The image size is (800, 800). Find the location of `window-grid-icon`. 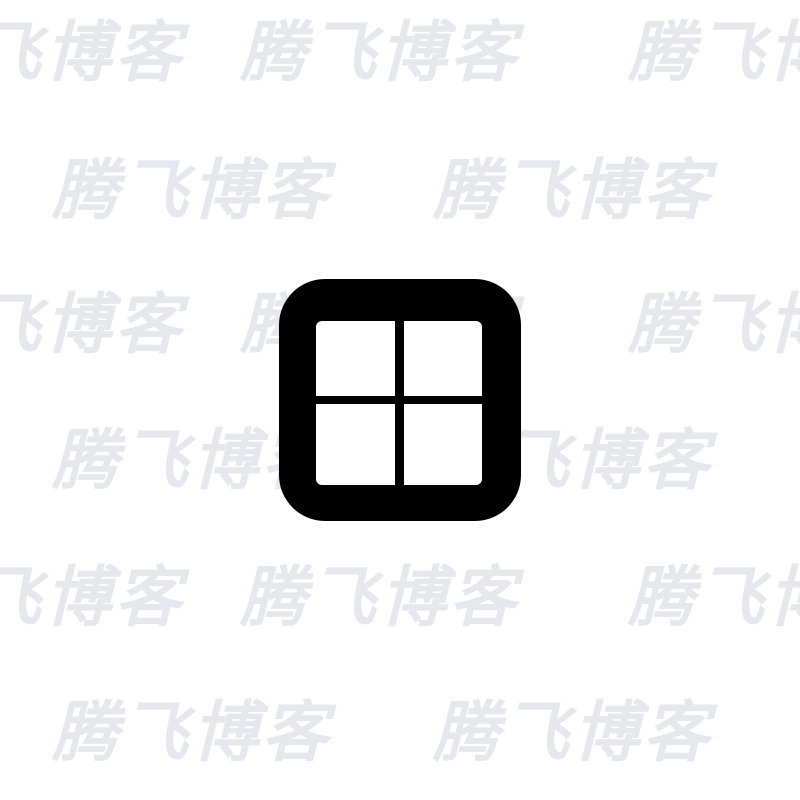

window-grid-icon is located at coordinates (400, 400).